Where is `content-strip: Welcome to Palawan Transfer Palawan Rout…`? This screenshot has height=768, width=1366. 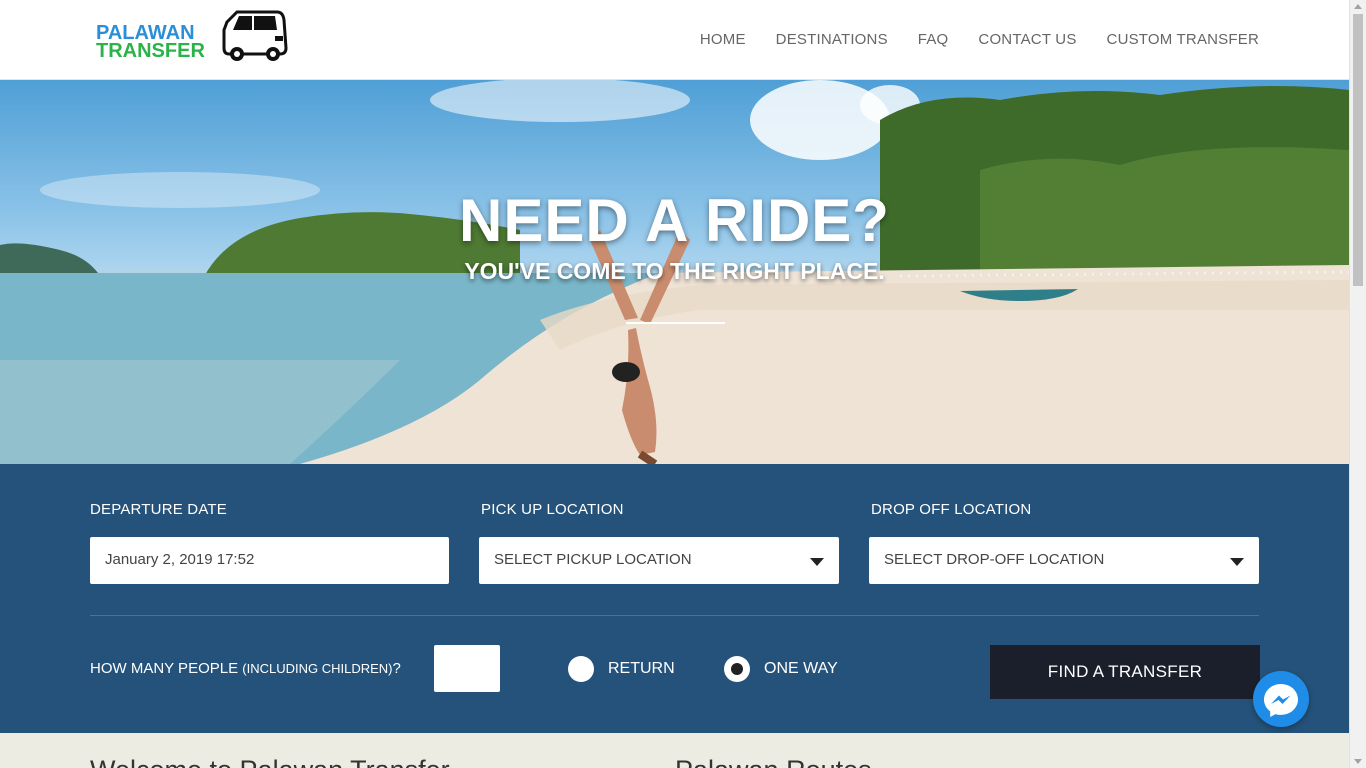
content-strip: Welcome to Palawan Transfer Palawan Rout… is located at coordinates (674, 750).